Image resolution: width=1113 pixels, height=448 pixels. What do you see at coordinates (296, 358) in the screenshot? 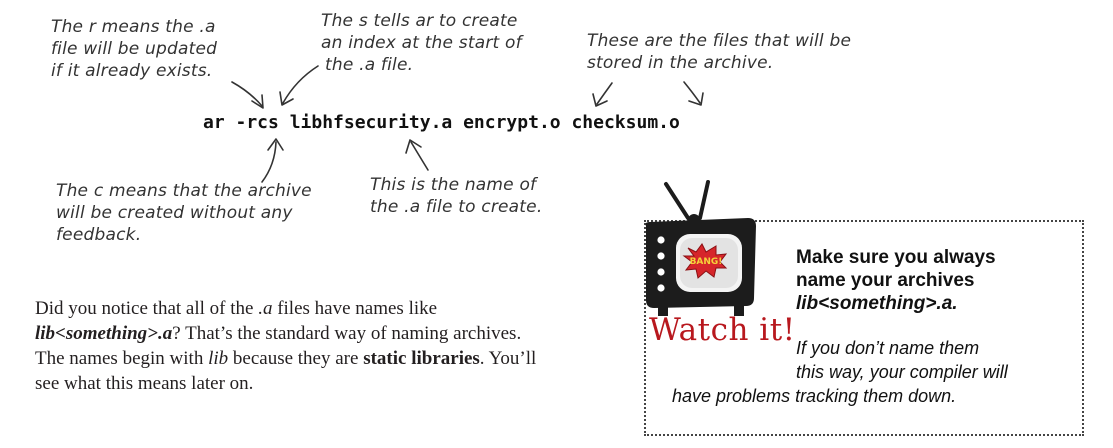
I see `para-text-4: because they are` at bounding box center [296, 358].